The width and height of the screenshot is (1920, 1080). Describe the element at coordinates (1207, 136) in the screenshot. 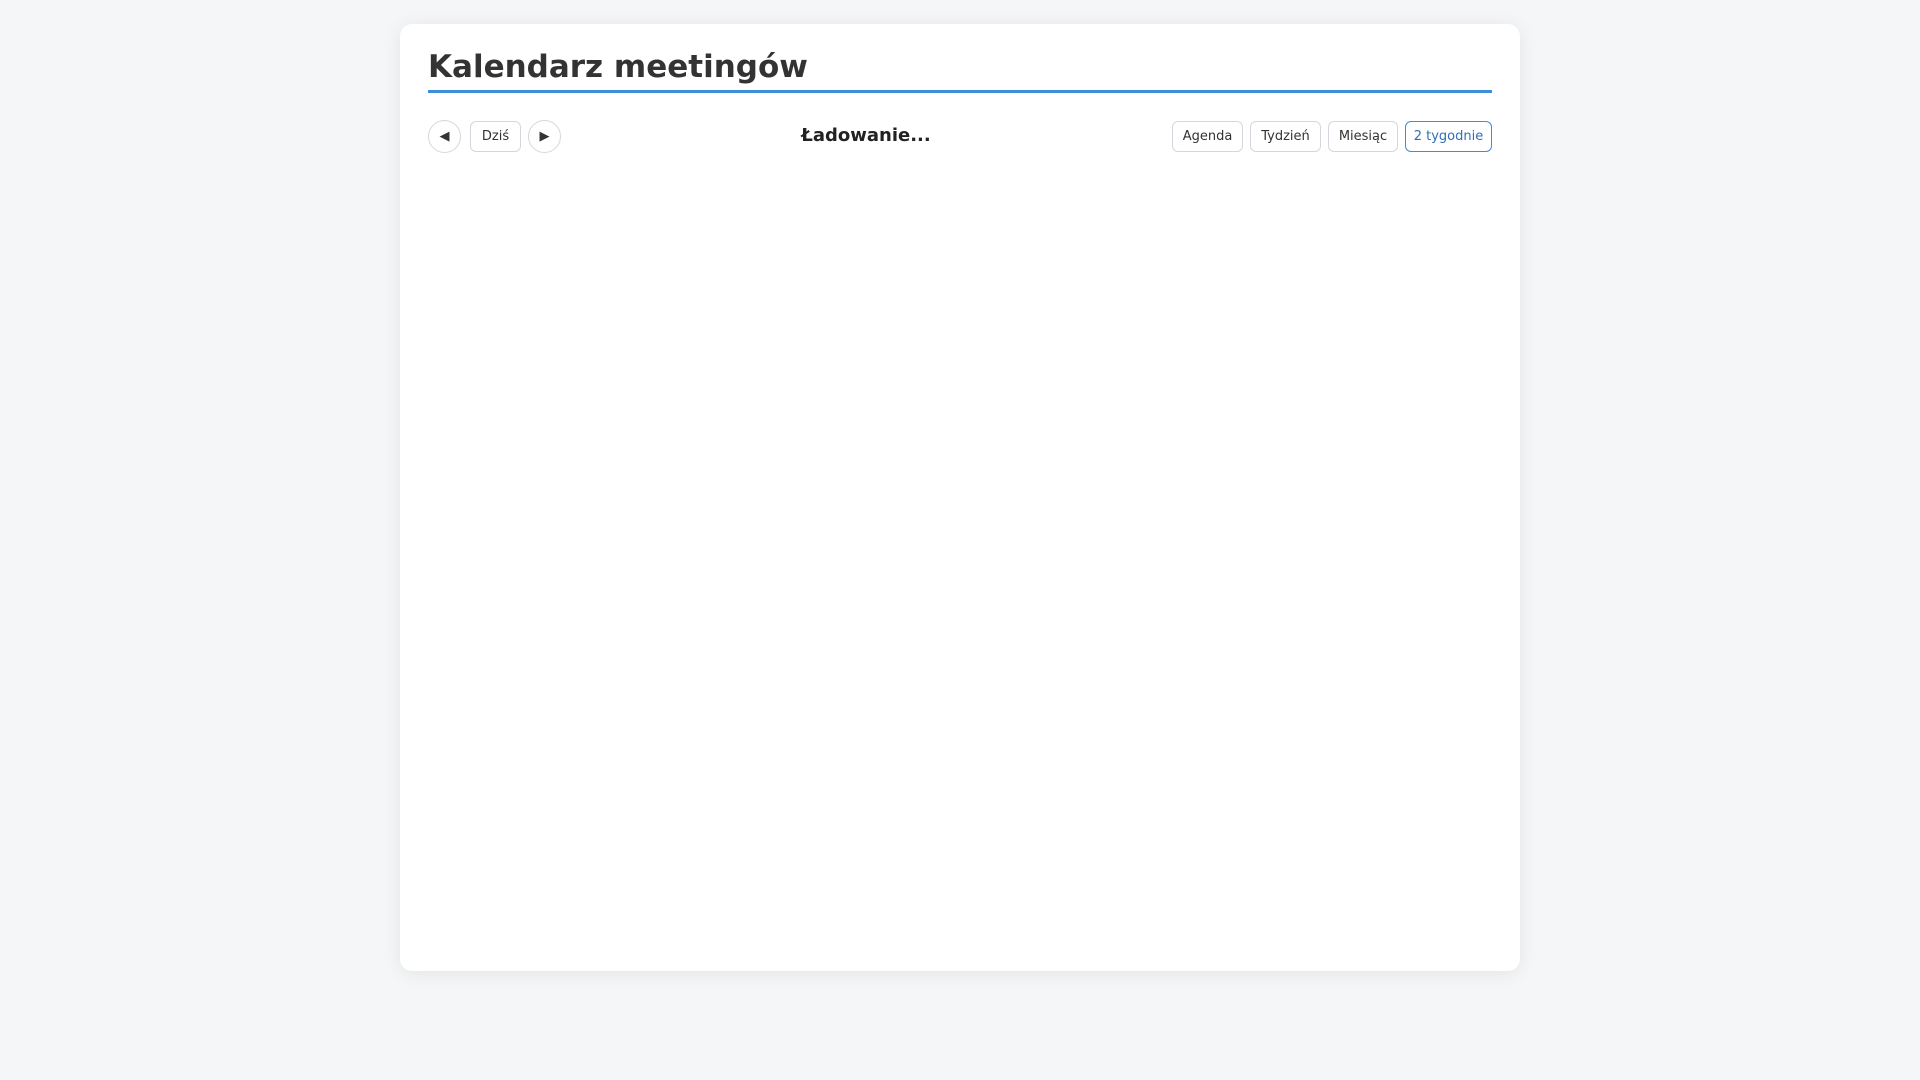

I see `view-agenda-button: Agenda` at that location.